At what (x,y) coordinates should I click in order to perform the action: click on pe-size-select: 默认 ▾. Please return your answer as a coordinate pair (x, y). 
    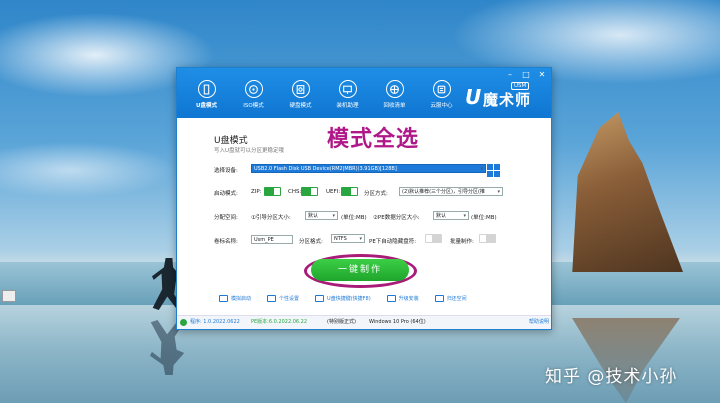
    Looking at the image, I should click on (451, 215).